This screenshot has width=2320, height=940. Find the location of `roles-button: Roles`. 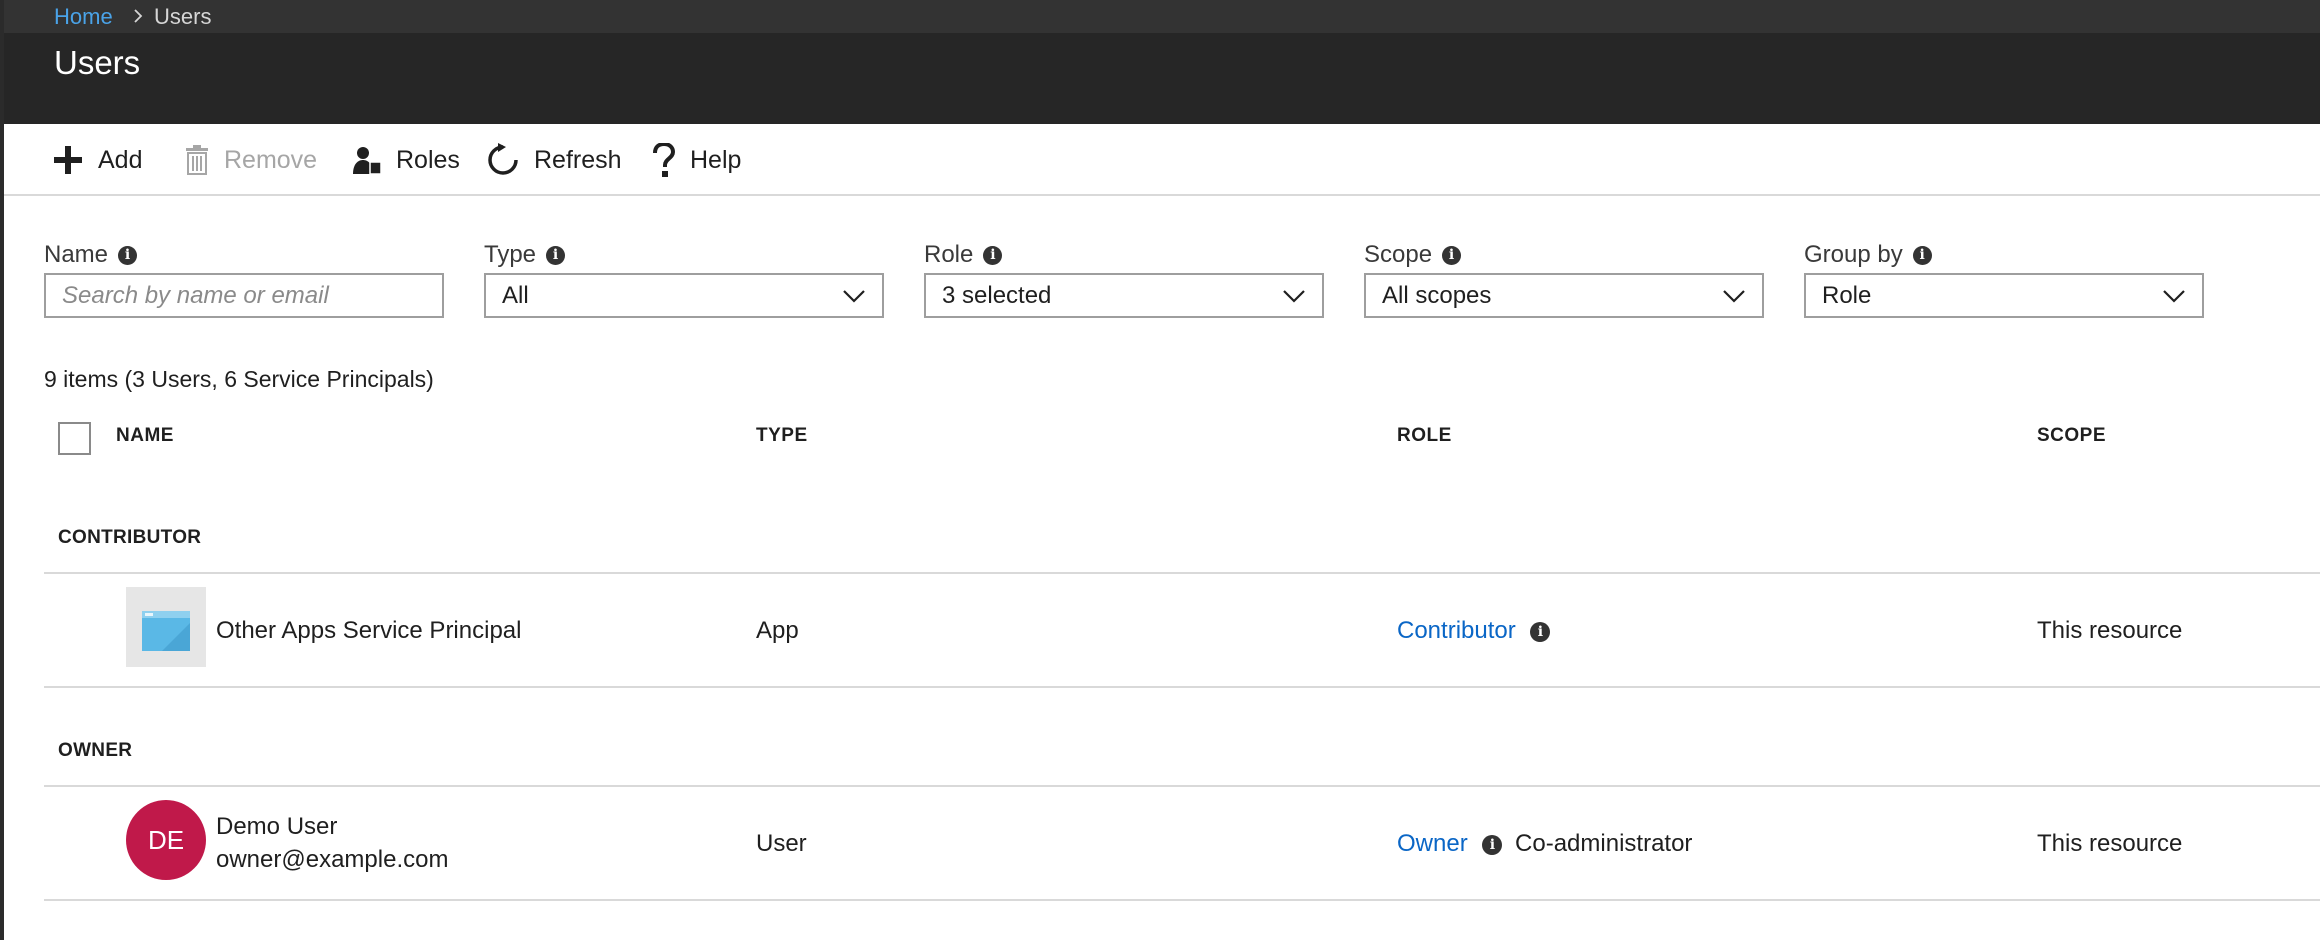

roles-button: Roles is located at coordinates (406, 160).